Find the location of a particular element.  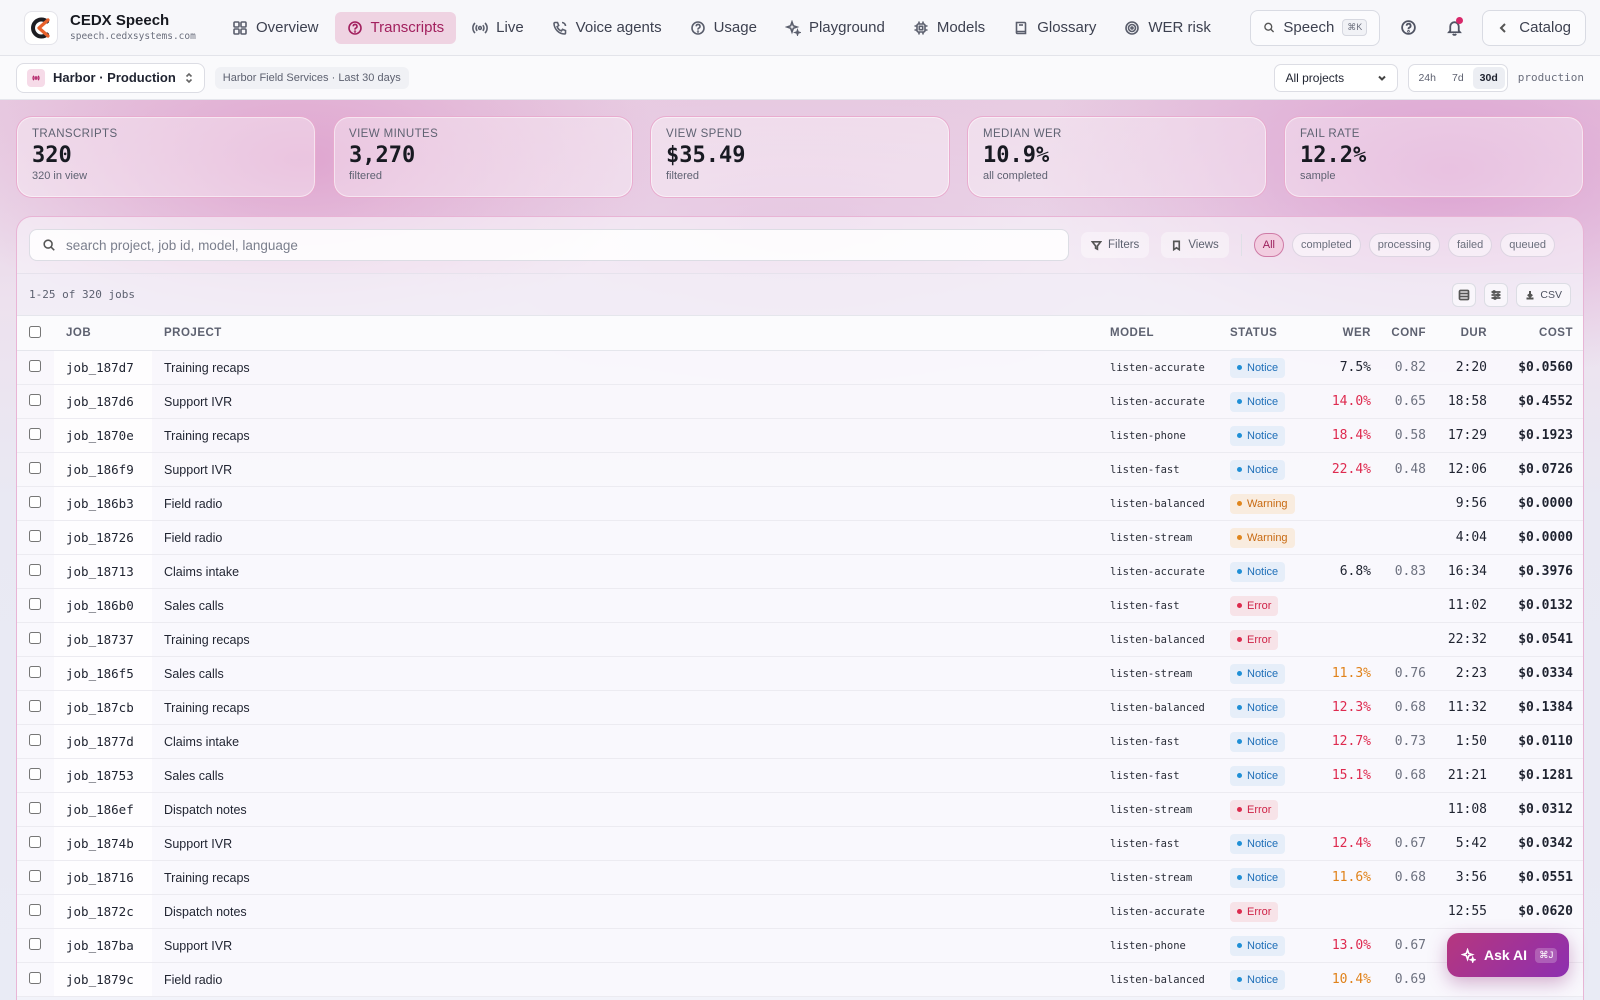

nav-item-models: Models is located at coordinates (949, 28).